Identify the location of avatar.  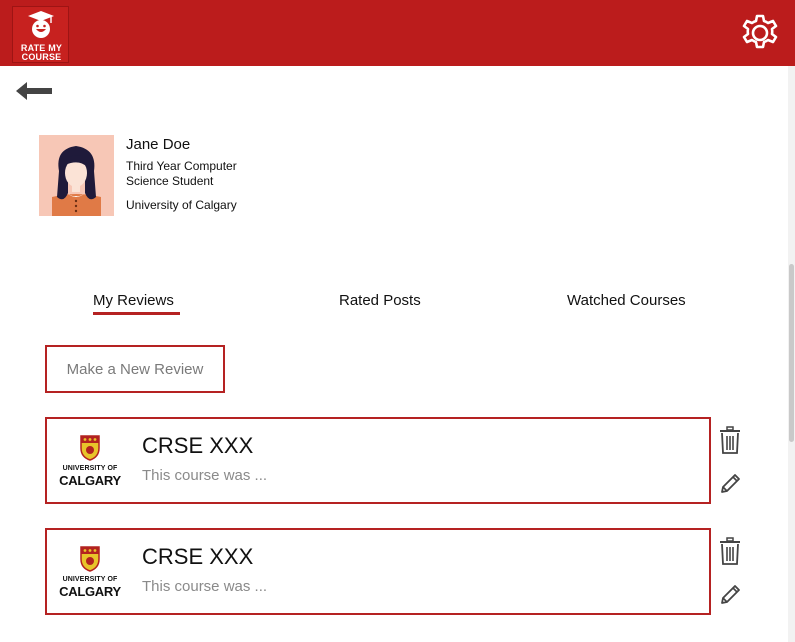
(76, 175).